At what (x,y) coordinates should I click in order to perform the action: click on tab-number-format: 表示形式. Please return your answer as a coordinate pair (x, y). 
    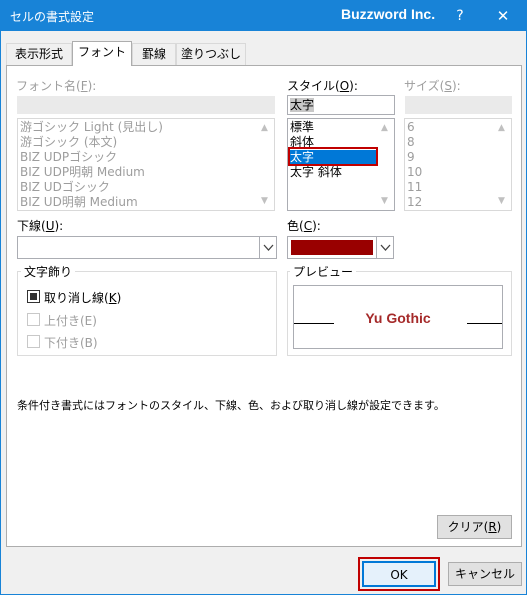
    Looking at the image, I should click on (39, 54).